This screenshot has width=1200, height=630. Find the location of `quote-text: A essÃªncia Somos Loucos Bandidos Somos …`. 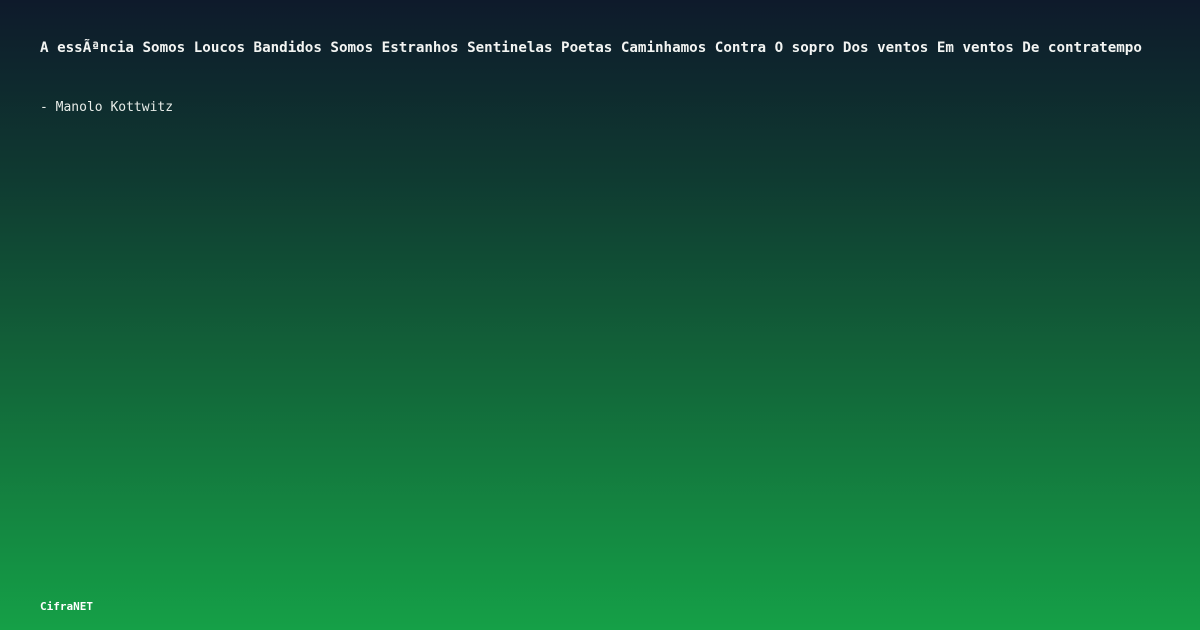

quote-text: A essÃªncia Somos Loucos Bandidos Somos … is located at coordinates (591, 48).